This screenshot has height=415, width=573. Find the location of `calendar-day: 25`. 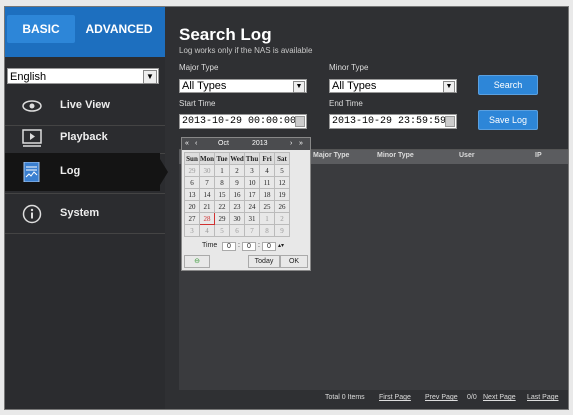

calendar-day: 25 is located at coordinates (267, 206).